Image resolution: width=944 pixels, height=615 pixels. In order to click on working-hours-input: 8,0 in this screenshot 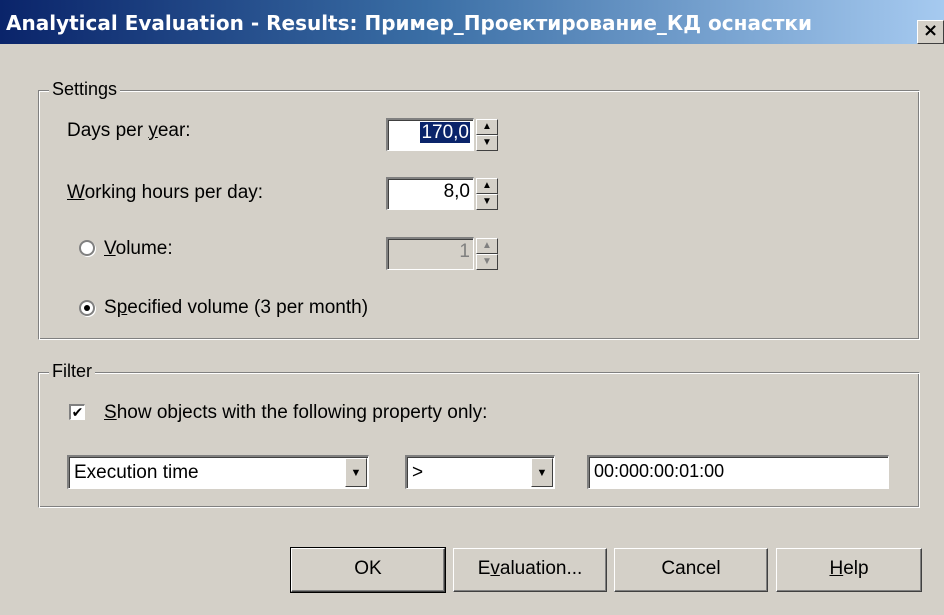, I will do `click(430, 193)`.